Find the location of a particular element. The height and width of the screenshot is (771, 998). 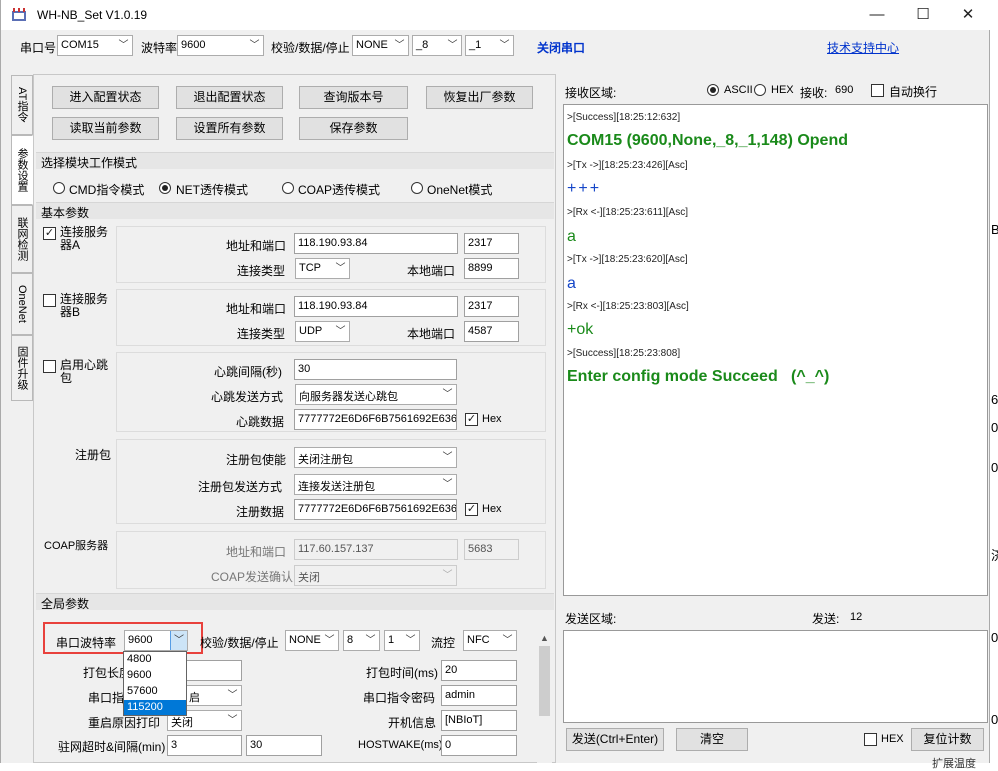

cmd-pwd-input: admin is located at coordinates (479, 695).